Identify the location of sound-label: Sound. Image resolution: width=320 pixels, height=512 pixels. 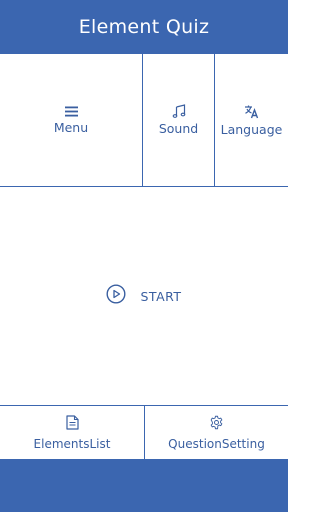
(178, 128).